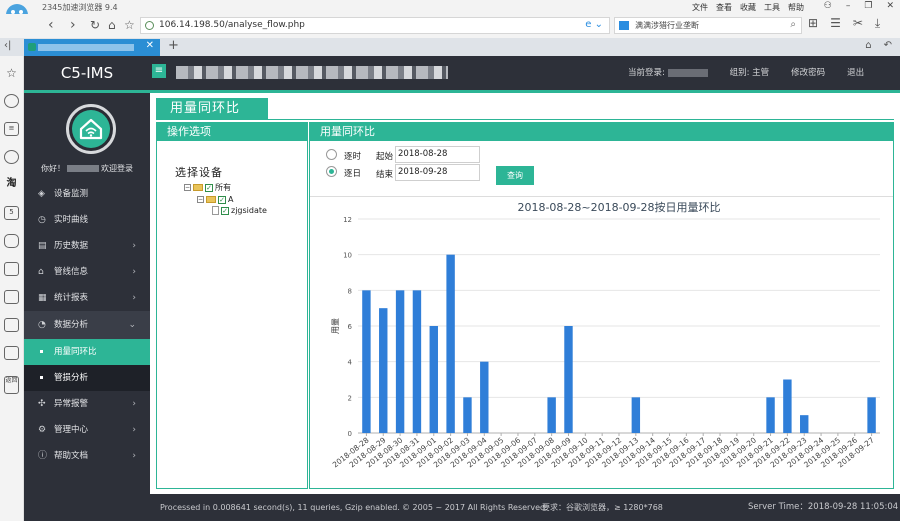  I want to click on sidebar-item-management: ⚙ 管理中心 ›, so click(87, 430).